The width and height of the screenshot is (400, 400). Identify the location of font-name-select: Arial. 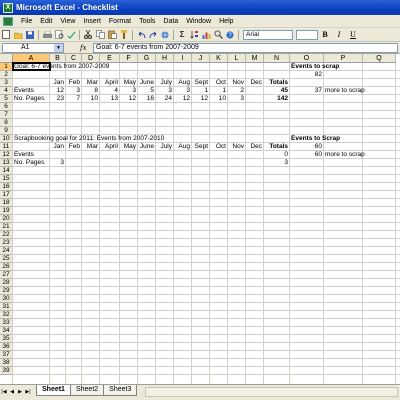
(268, 34).